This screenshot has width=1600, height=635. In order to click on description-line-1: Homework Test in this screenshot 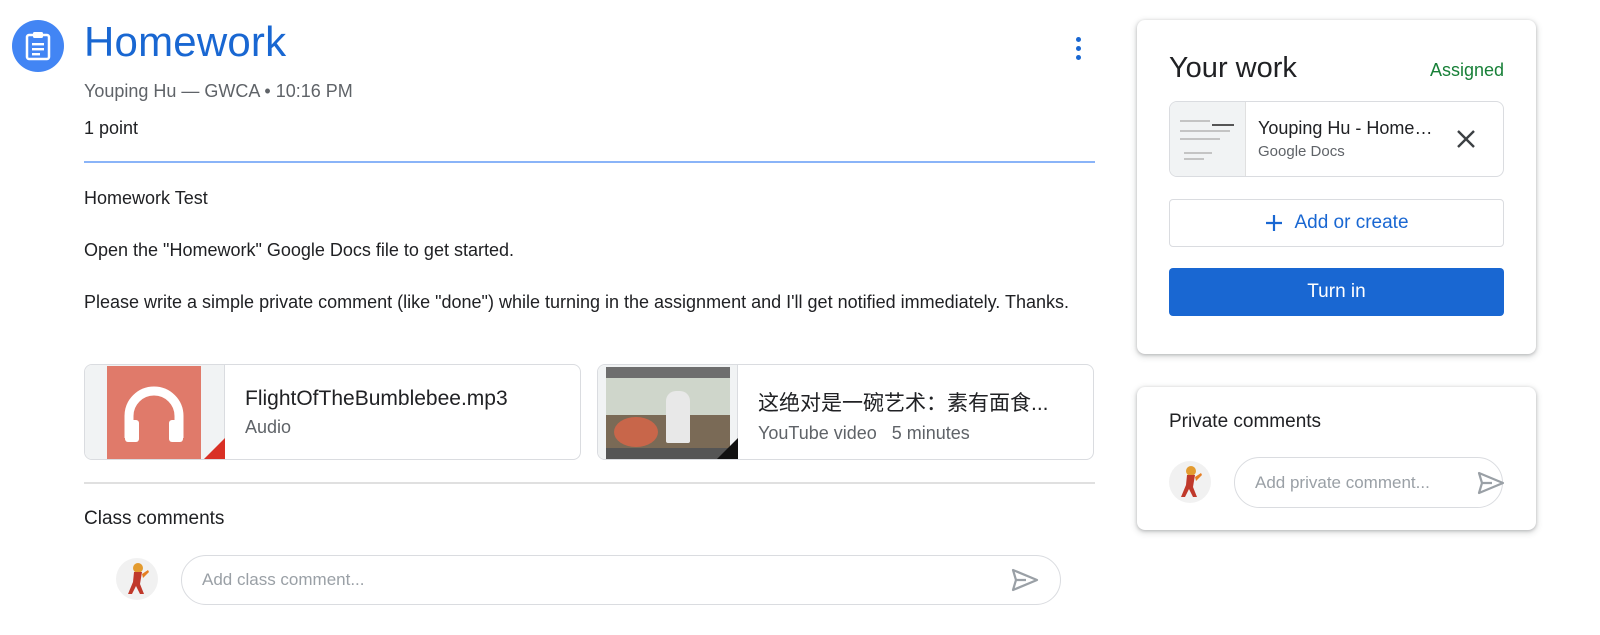, I will do `click(146, 198)`.